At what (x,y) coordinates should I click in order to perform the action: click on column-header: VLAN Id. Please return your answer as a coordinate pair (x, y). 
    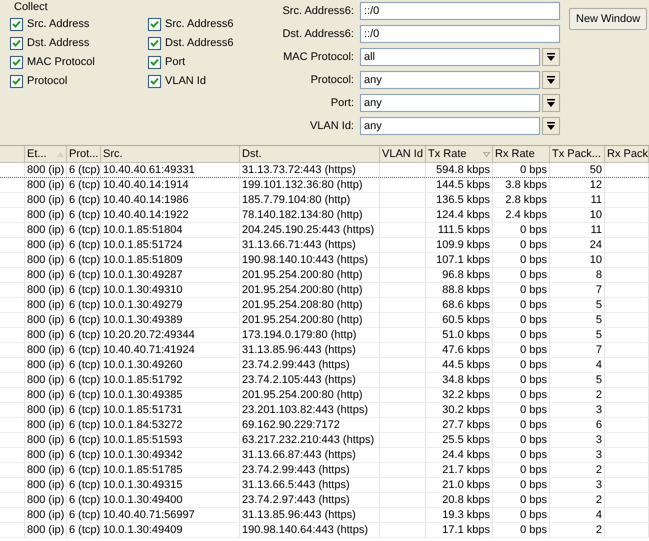
    Looking at the image, I should click on (403, 154).